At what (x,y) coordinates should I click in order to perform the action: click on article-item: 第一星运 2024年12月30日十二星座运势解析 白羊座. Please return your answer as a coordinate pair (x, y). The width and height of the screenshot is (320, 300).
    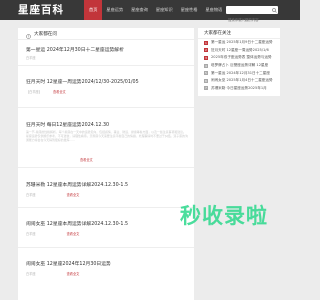
    Looking at the image, I should click on (106, 53).